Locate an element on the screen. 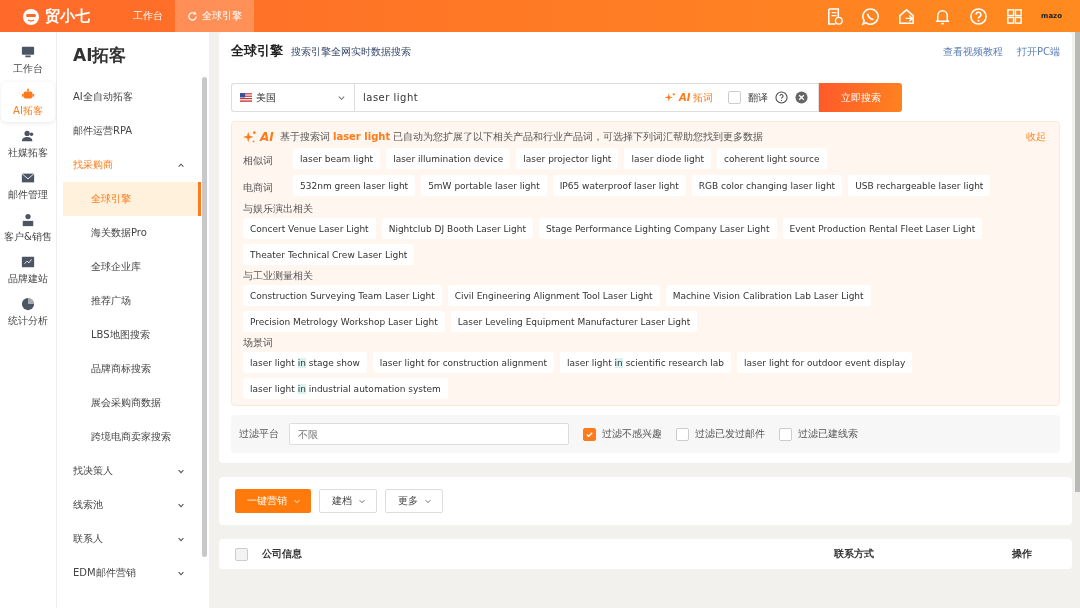 Image resolution: width=1080 pixels, height=608 pixels. pie-chart-icon is located at coordinates (28, 303).